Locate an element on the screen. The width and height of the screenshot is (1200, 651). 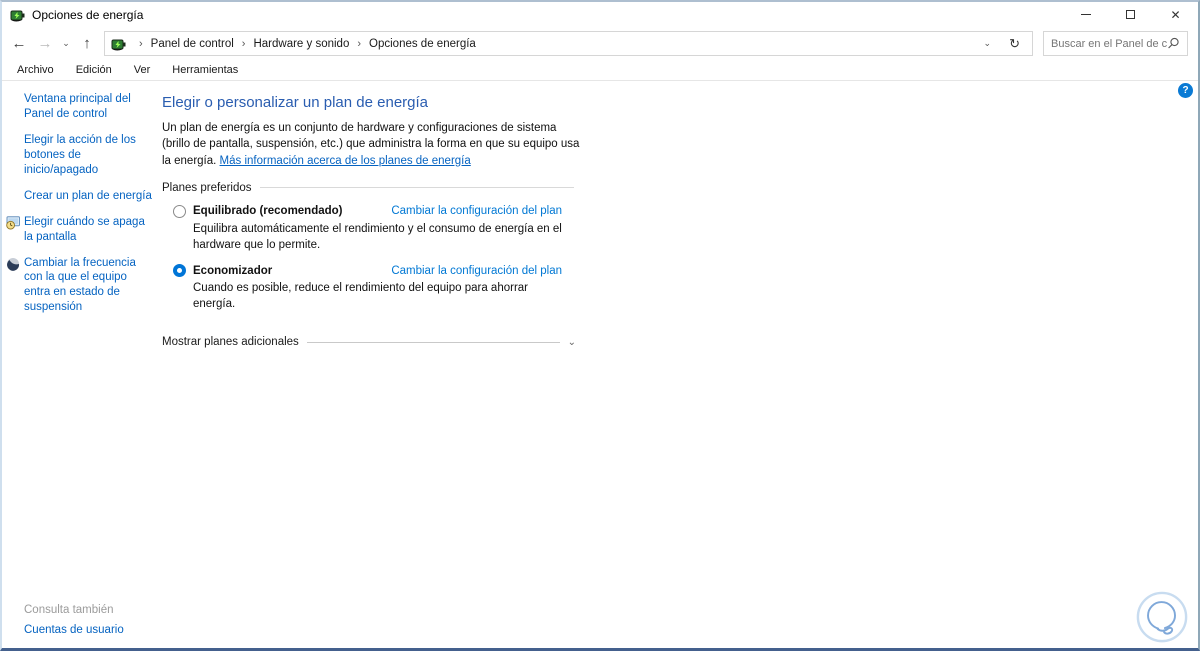
address-bar-actions: ⌄ ↻ is located at coordinates (999, 44).